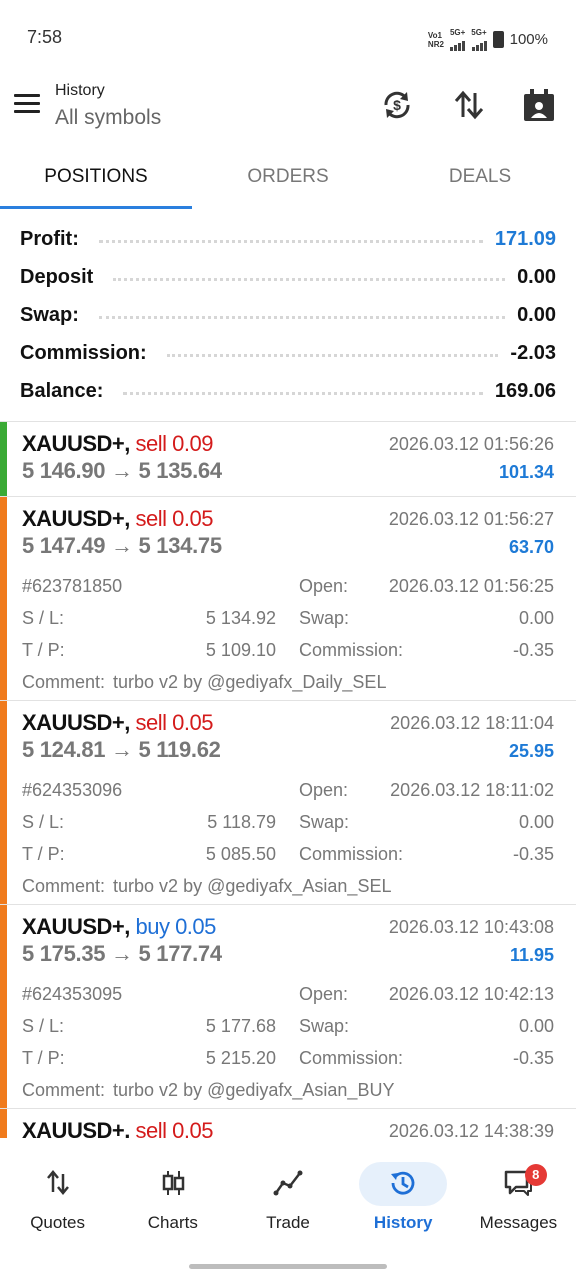 Image resolution: width=576 pixels, height=1280 pixels. I want to click on status-bar: 7:58 Vo1 NR2 5G+ 5G+ 100%, so click(288, 38).